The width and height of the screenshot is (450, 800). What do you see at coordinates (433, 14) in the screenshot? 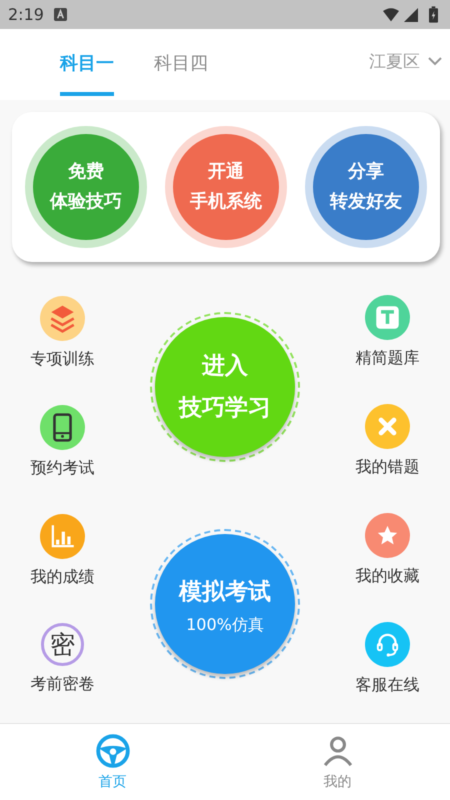
I see `battery-icon` at bounding box center [433, 14].